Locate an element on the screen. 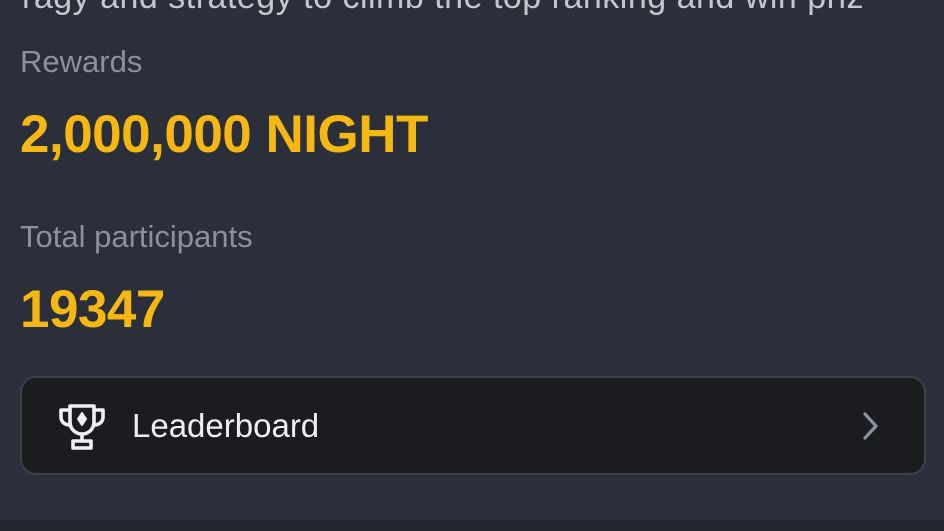 This screenshot has width=944, height=531. participants-value: 19347 is located at coordinates (92, 309).